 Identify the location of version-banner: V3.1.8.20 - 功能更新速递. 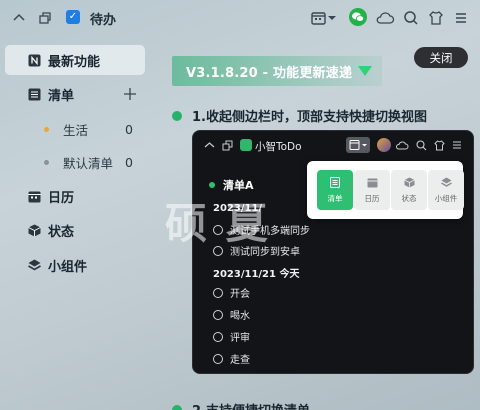
(277, 71).